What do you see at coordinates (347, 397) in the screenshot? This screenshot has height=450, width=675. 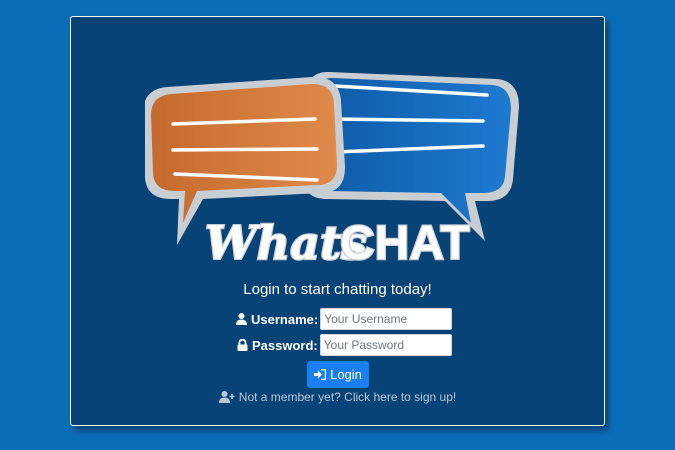 I see `signup-link: Not a member yet? Click here to sign up!` at bounding box center [347, 397].